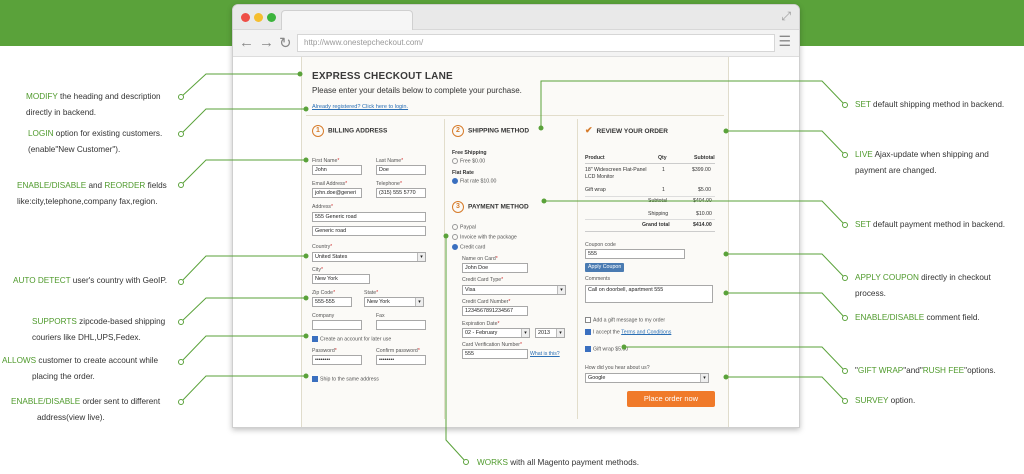 The height and width of the screenshot is (474, 1024). Describe the element at coordinates (322, 247) in the screenshot. I see `country-label: Country*` at that location.